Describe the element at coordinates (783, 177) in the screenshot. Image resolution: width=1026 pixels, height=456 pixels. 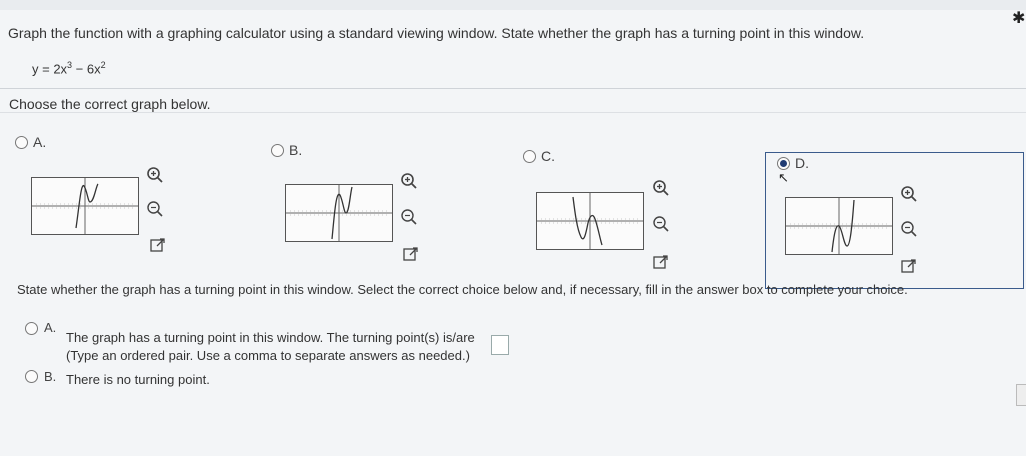
I see `mouse-cursor-icon: ↖` at that location.